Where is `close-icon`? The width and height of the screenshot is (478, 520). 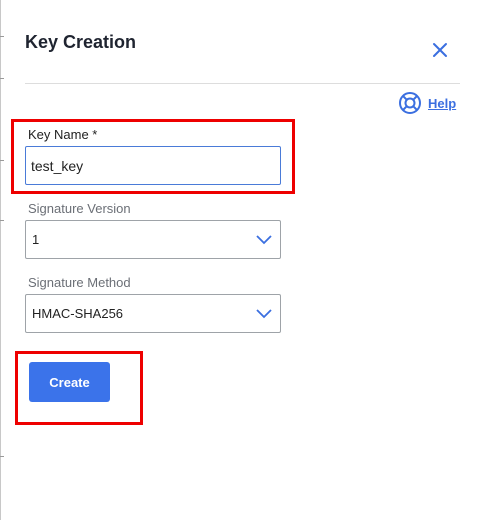
close-icon is located at coordinates (440, 50).